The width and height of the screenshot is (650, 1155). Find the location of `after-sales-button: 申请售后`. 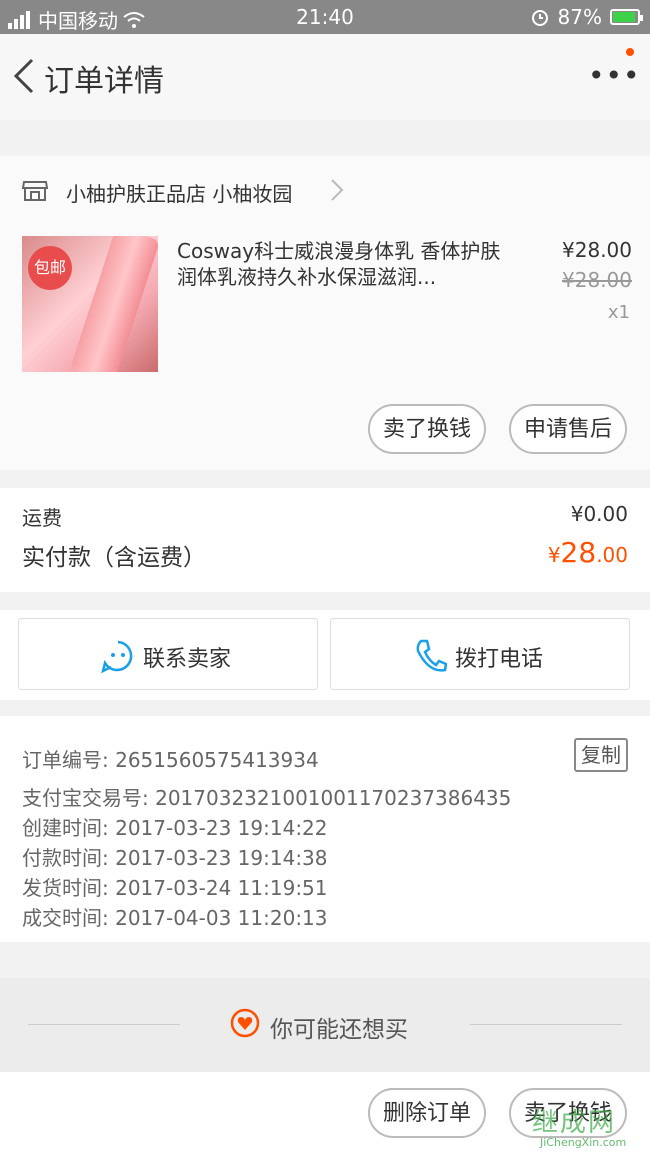

after-sales-button: 申请售后 is located at coordinates (568, 429).